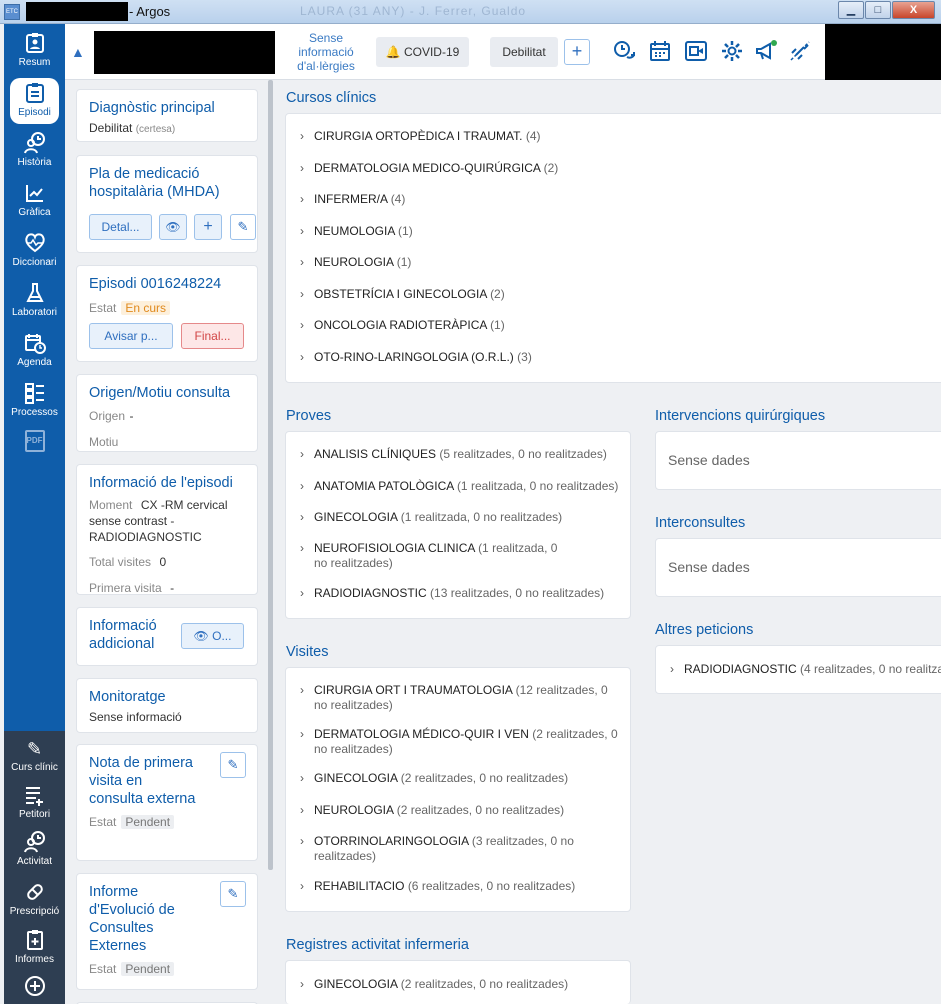 Image resolution: width=941 pixels, height=1004 pixels. What do you see at coordinates (878, 10) in the screenshot?
I see `maximize-button: □` at bounding box center [878, 10].